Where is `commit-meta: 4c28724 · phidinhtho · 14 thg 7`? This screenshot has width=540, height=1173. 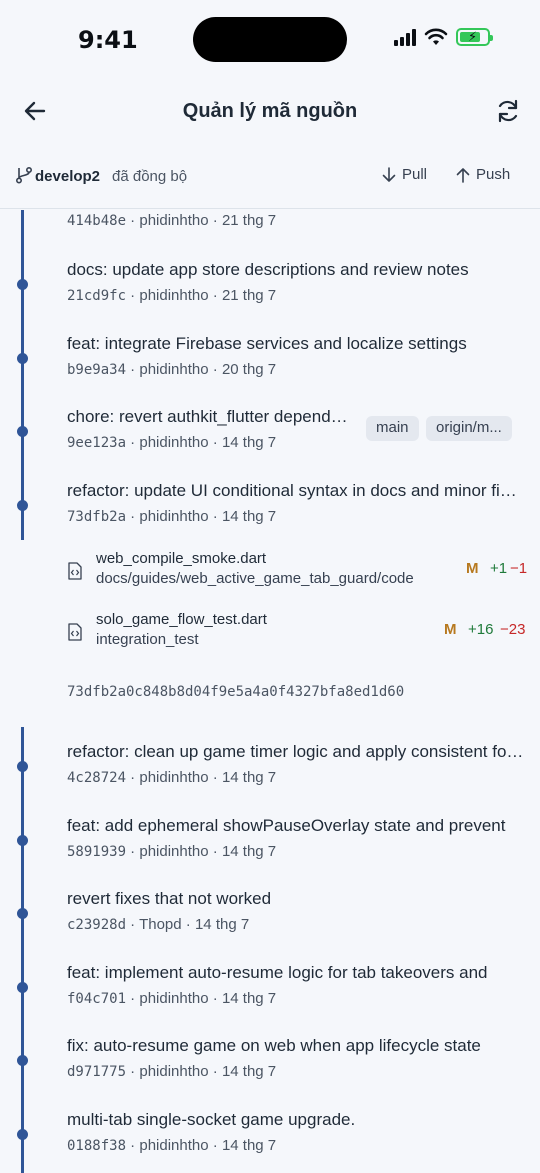 commit-meta: 4c28724 · phidinhtho · 14 thg 7 is located at coordinates (172, 777).